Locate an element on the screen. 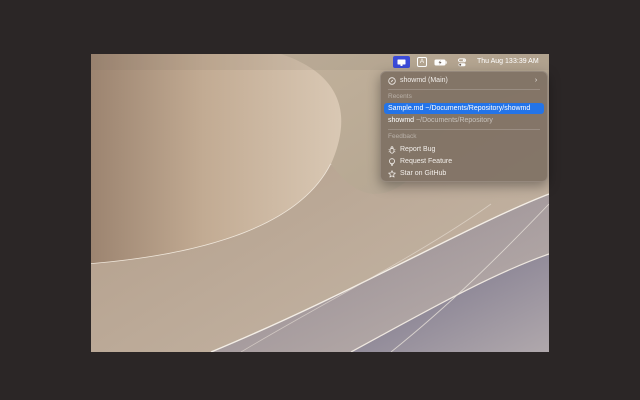 Image resolution: width=640 pixels, height=400 pixels. lightbulb-icon is located at coordinates (392, 161).